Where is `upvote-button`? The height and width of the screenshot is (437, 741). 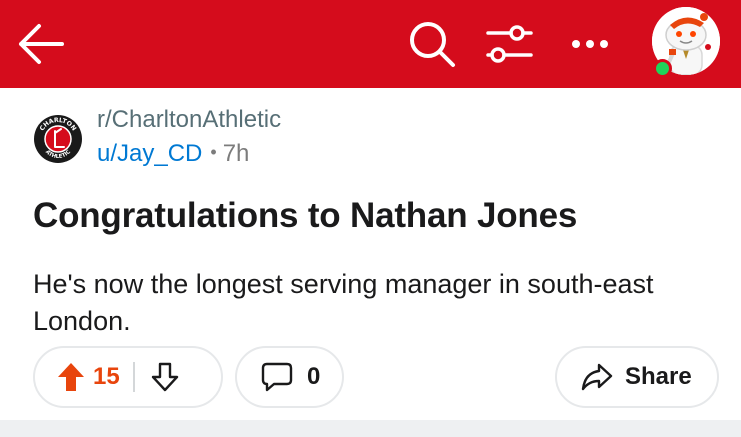 upvote-button is located at coordinates (71, 377).